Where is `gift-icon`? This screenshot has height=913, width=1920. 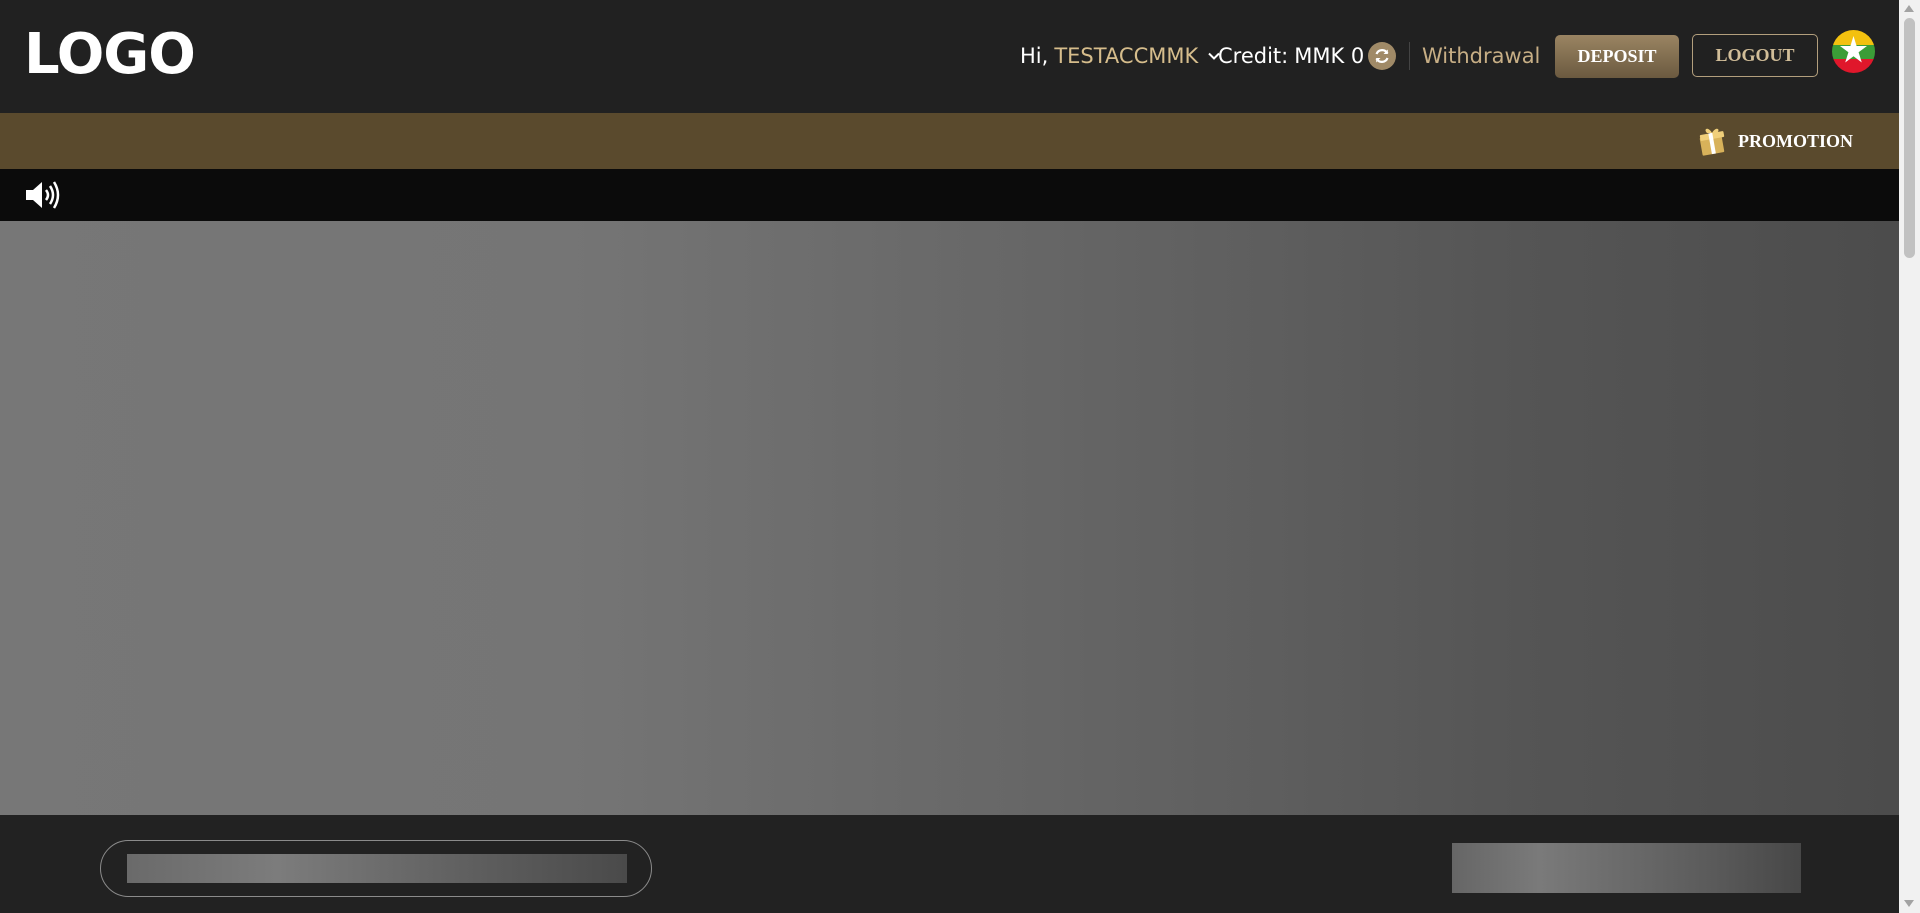 gift-icon is located at coordinates (1712, 142).